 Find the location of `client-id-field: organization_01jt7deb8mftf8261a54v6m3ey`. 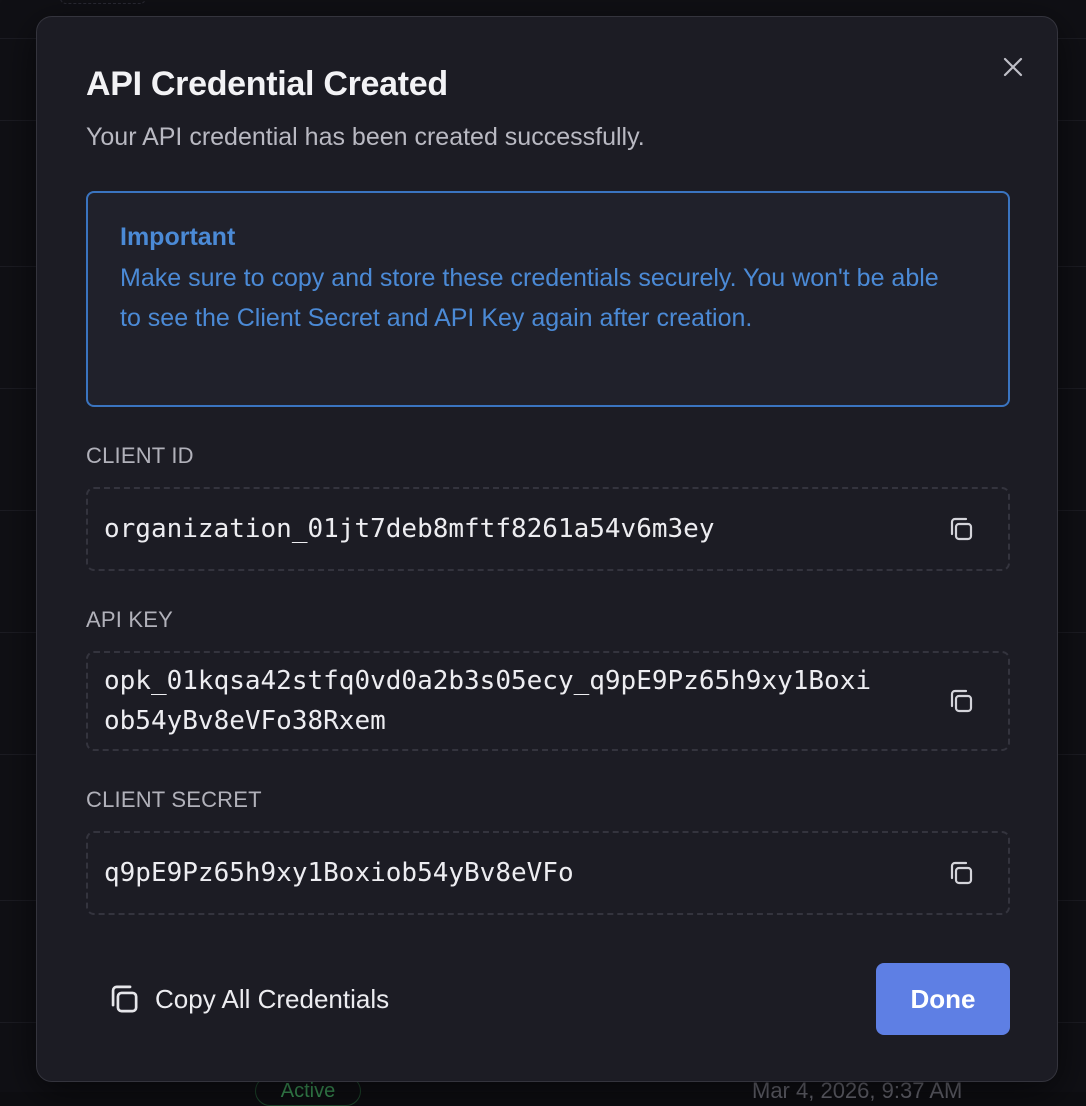

client-id-field: organization_01jt7deb8mftf8261a54v6m3ey is located at coordinates (548, 529).